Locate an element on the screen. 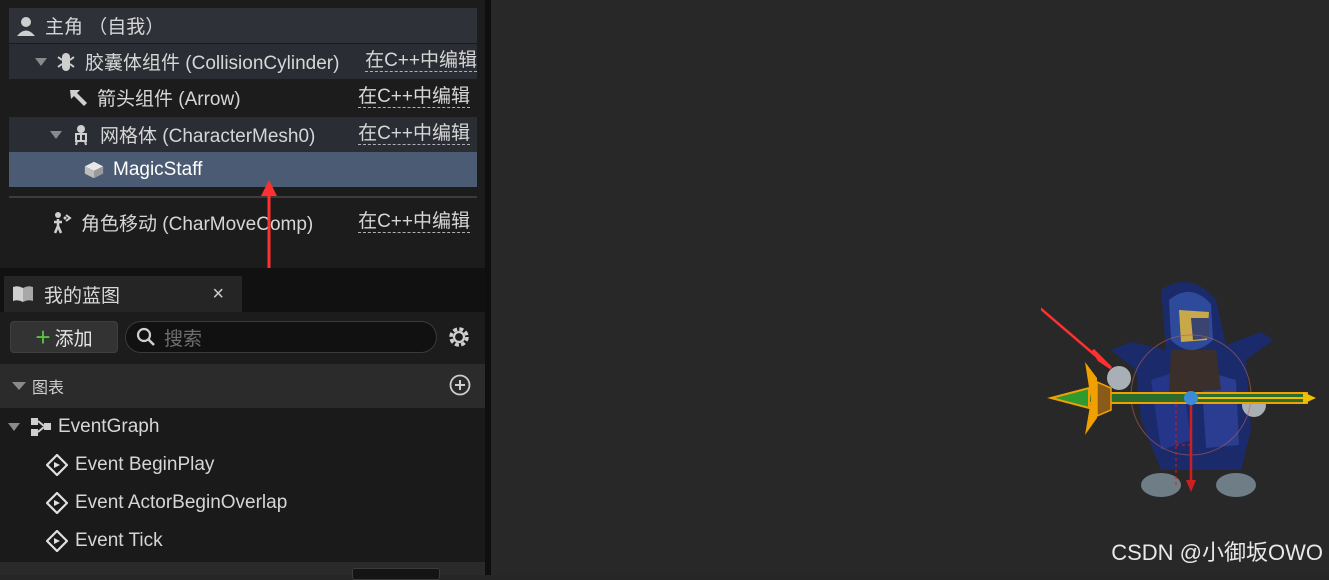 Image resolution: width=1329 pixels, height=580 pixels. component-mesh-label: 网格体 (CharacterMesh0) is located at coordinates (208, 136).